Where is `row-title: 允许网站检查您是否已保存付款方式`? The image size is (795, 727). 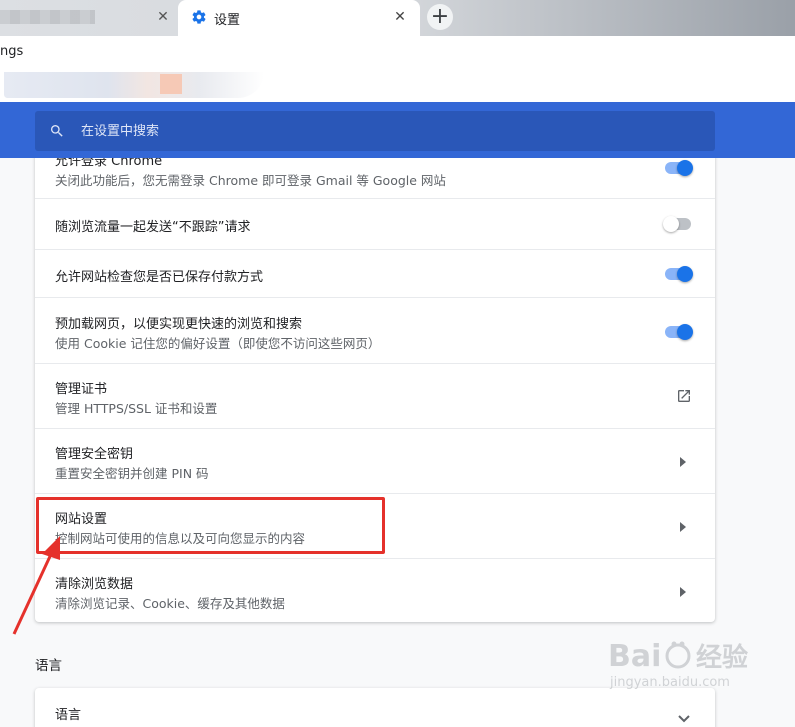 row-title: 允许网站检查您是否已保存付款方式 is located at coordinates (159, 277).